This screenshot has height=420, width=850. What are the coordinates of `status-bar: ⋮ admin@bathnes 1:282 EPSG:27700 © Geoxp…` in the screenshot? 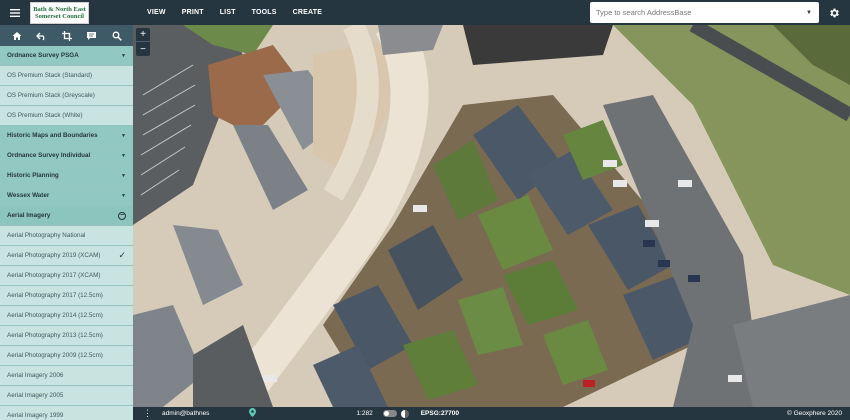 It's located at (491, 413).